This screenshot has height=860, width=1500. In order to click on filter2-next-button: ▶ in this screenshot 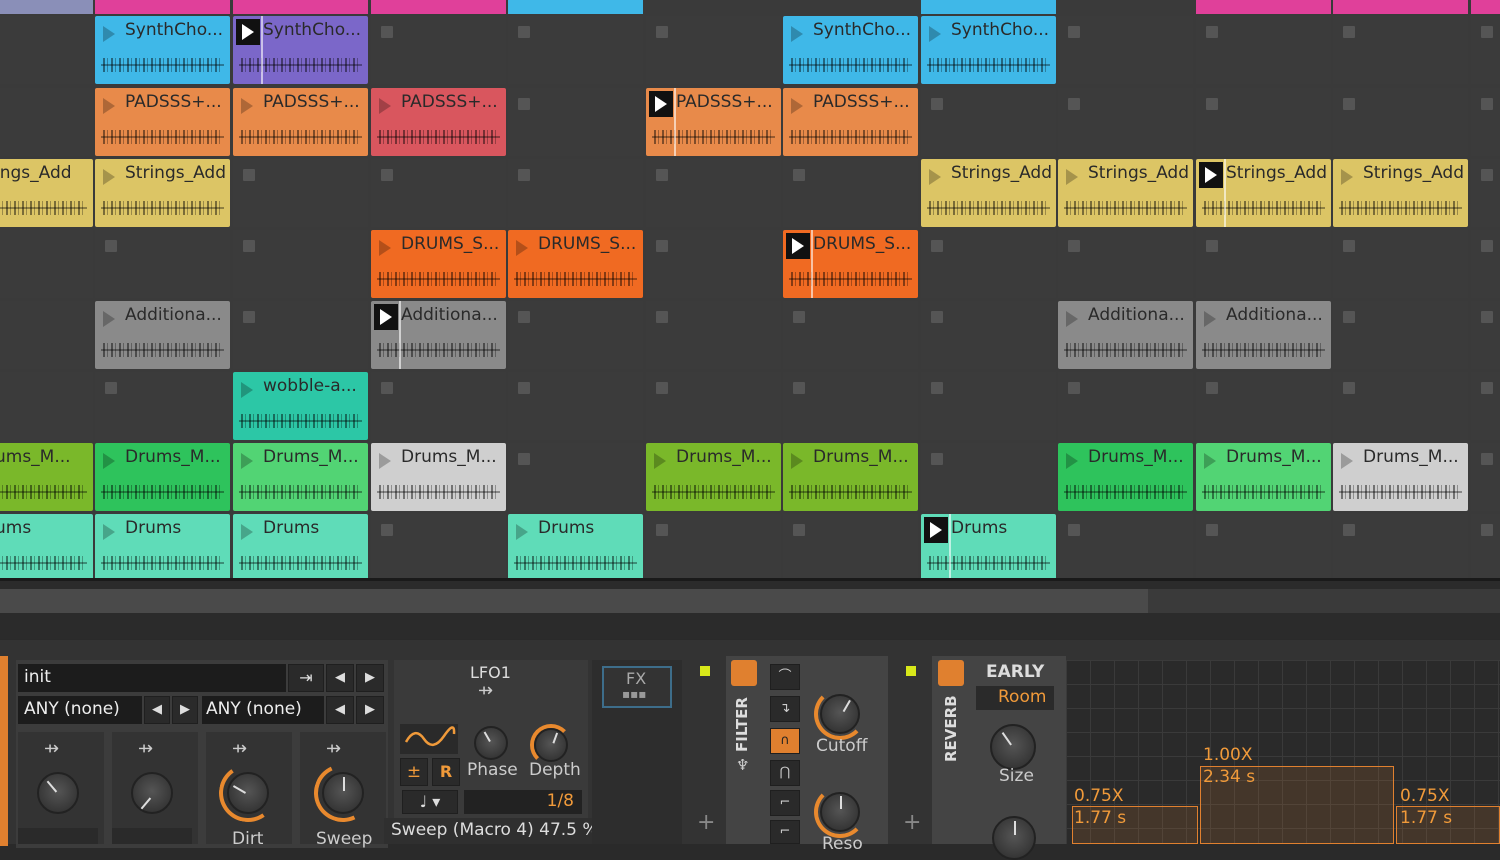, I will do `click(370, 710)`.